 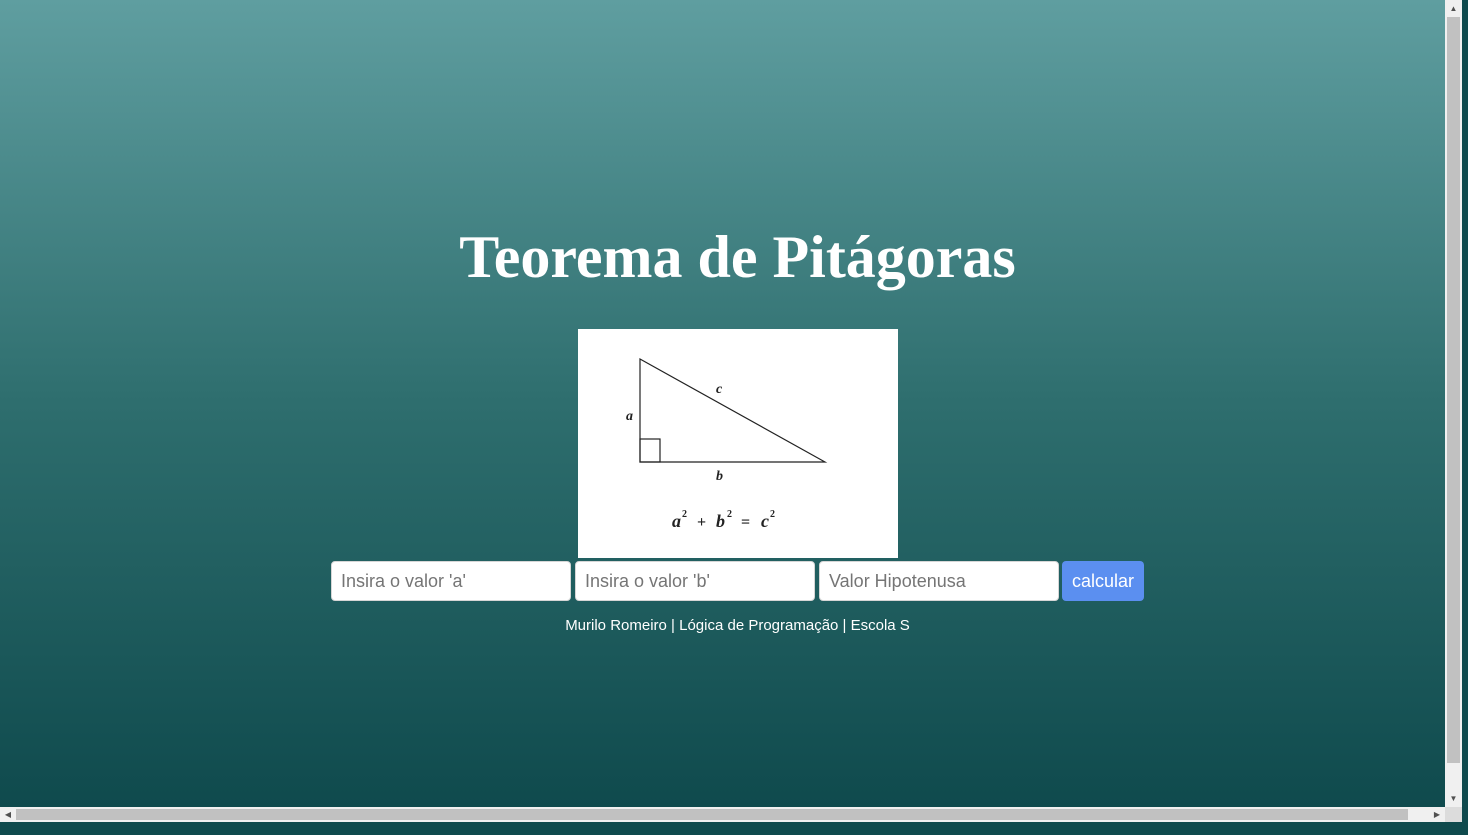 I want to click on horizontal-scrollbar: ◀ ▶, so click(x=722, y=814).